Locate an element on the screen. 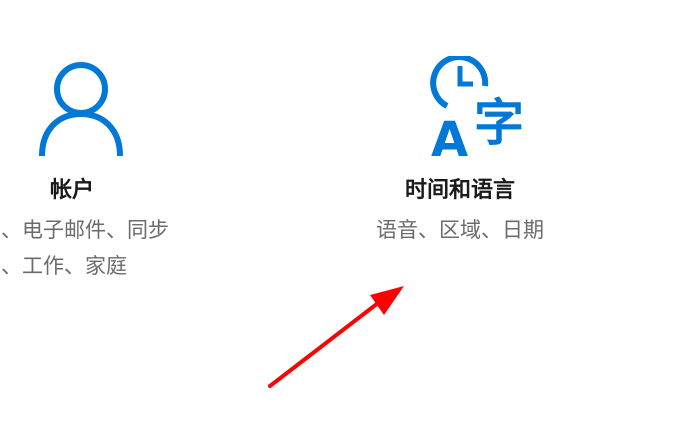 Image resolution: width=675 pixels, height=433 pixels. accounts-description-line2: 置、工作、家庭 is located at coordinates (63, 266).